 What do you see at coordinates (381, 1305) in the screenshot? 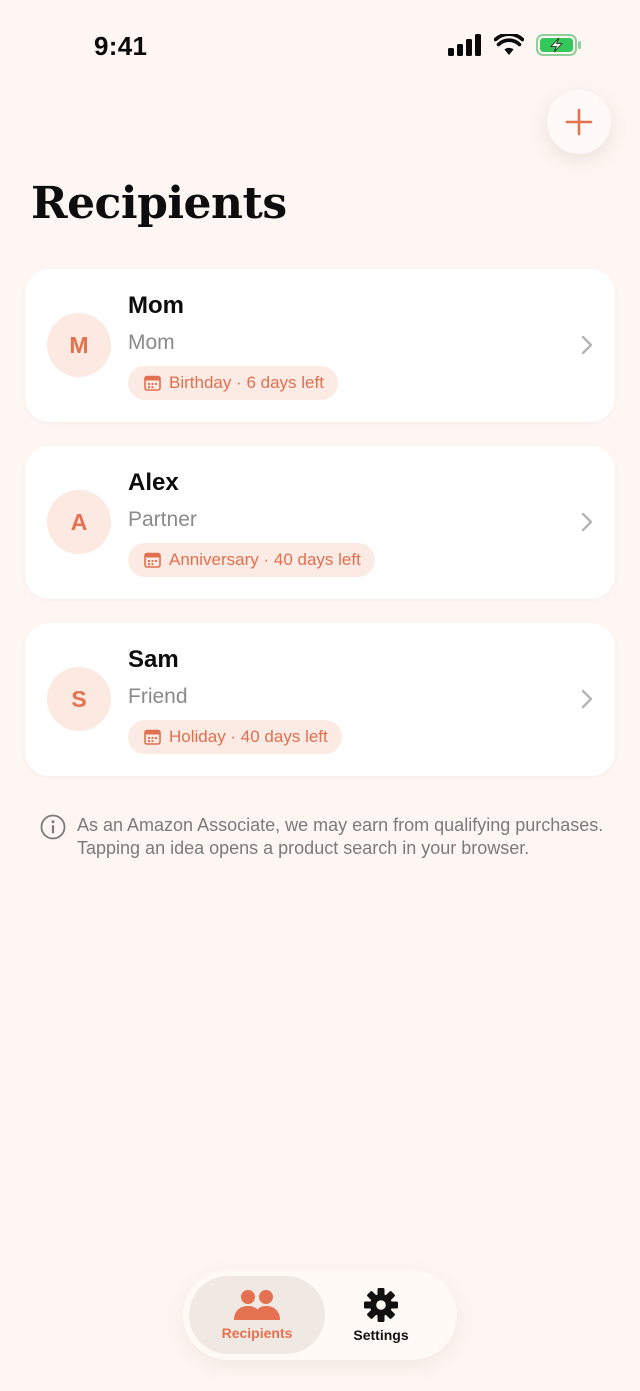
I see `gear-icon` at bounding box center [381, 1305].